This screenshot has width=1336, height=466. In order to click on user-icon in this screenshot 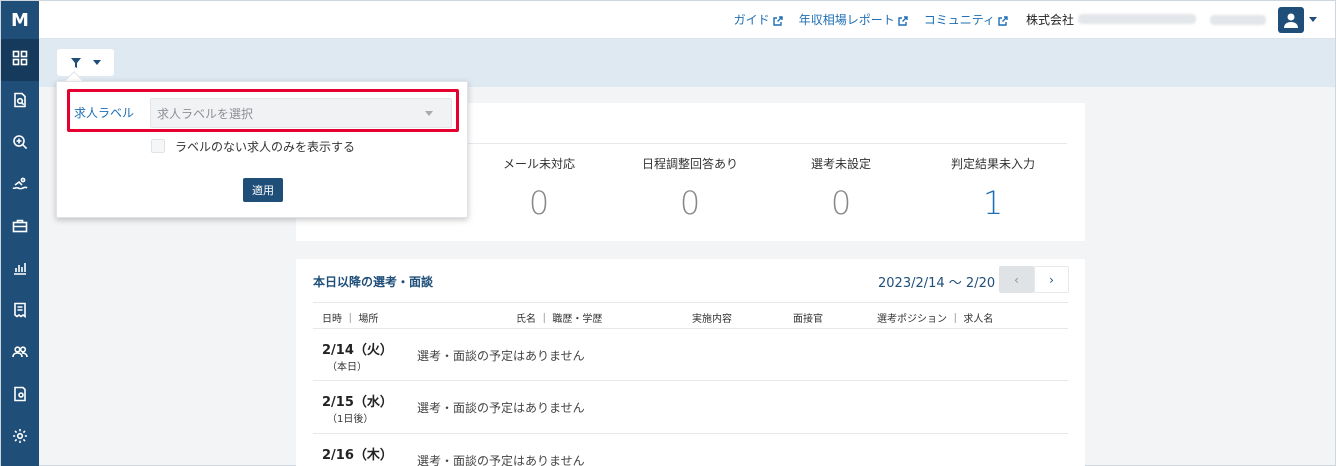, I will do `click(1291, 20)`.